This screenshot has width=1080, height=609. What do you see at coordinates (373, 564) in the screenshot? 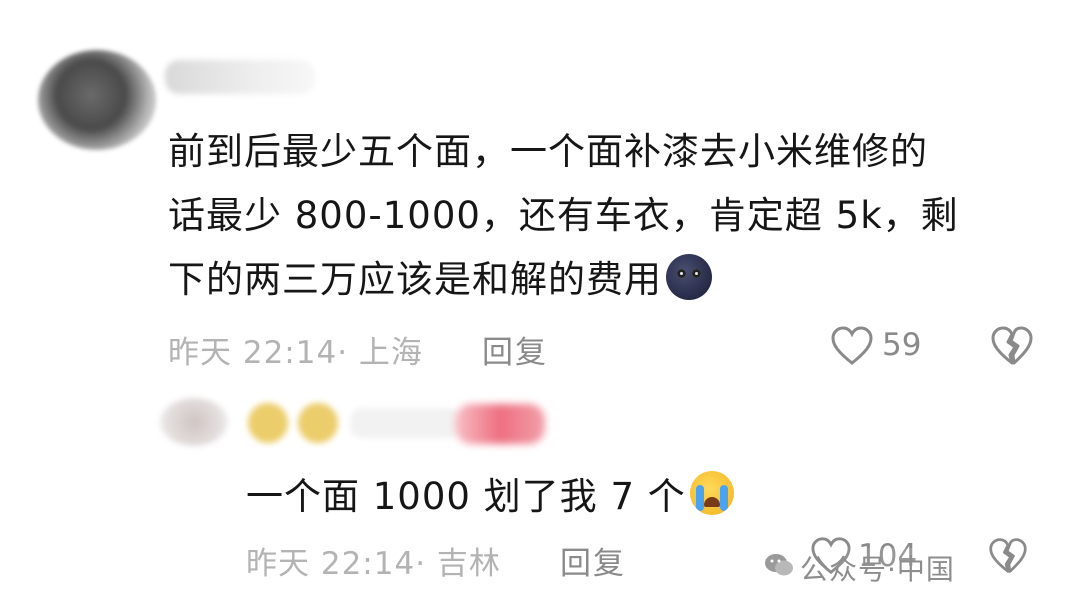
I see `comment-timestamp-location: 昨天 22:14· 吉林` at bounding box center [373, 564].